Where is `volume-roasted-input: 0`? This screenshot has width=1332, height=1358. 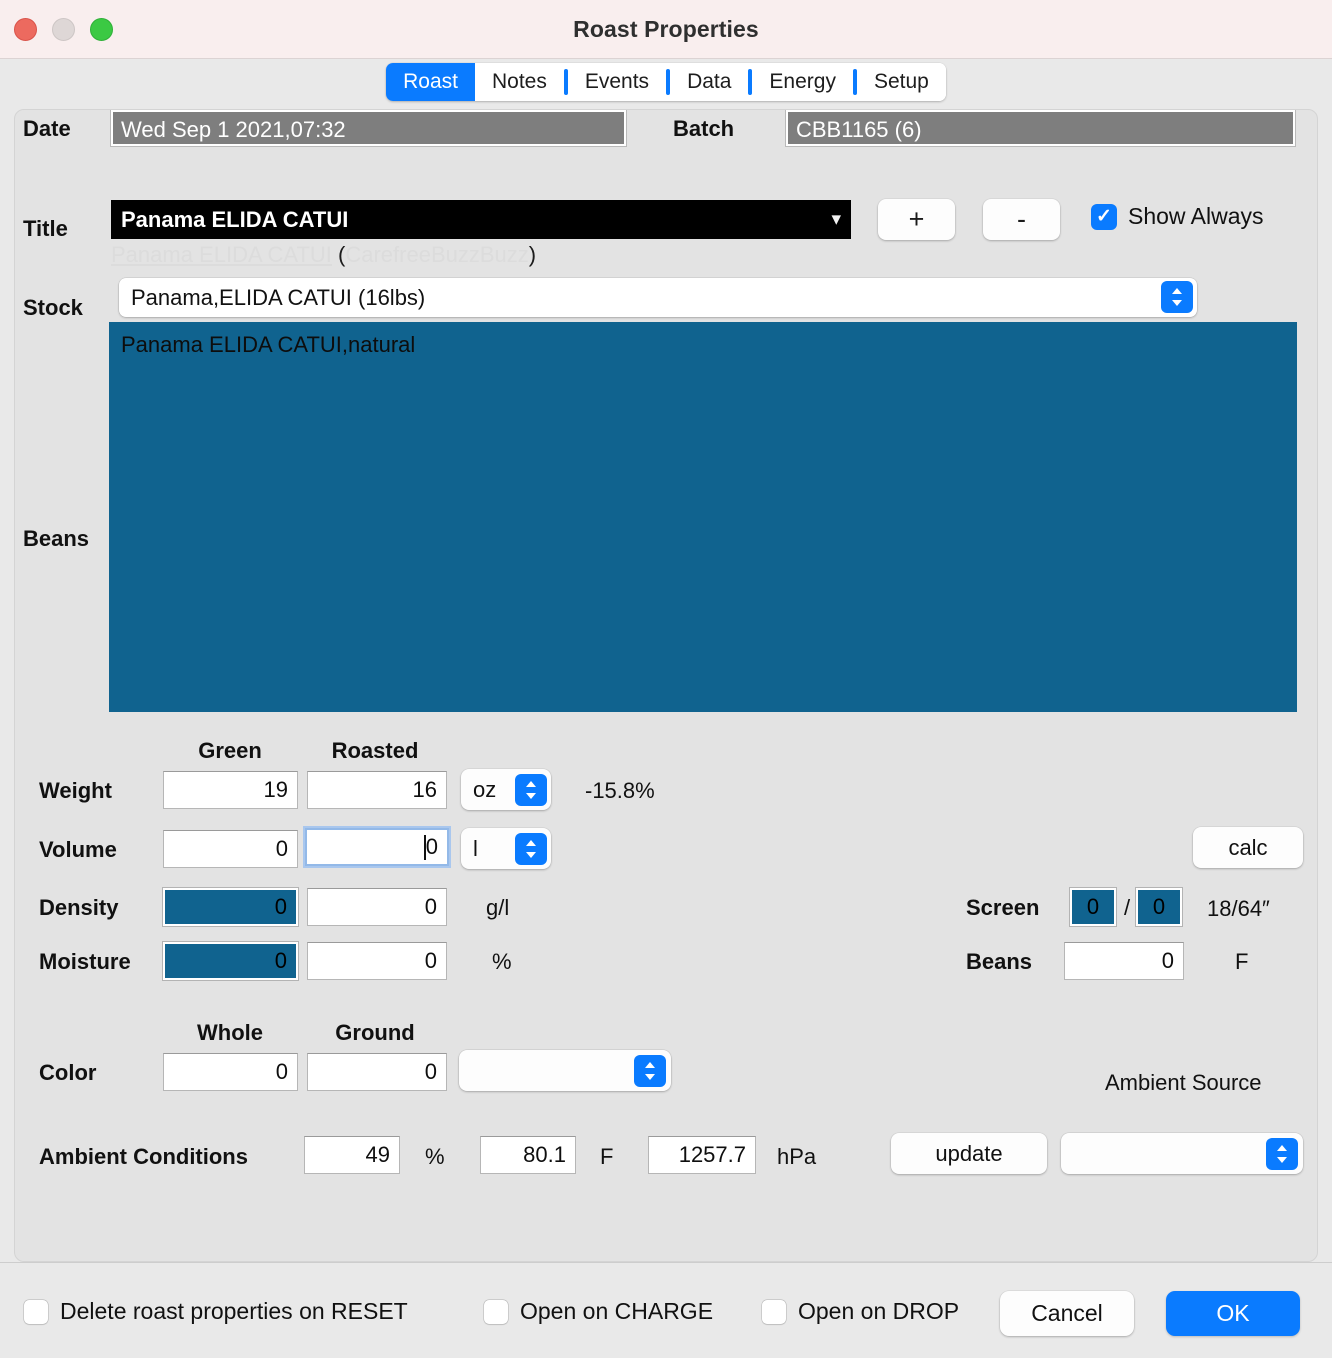 volume-roasted-input: 0 is located at coordinates (377, 847).